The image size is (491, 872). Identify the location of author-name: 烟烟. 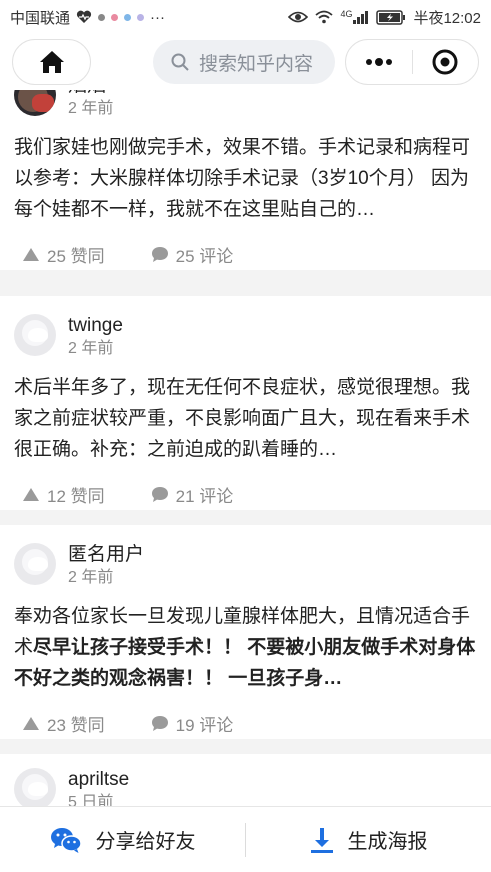
(90, 94).